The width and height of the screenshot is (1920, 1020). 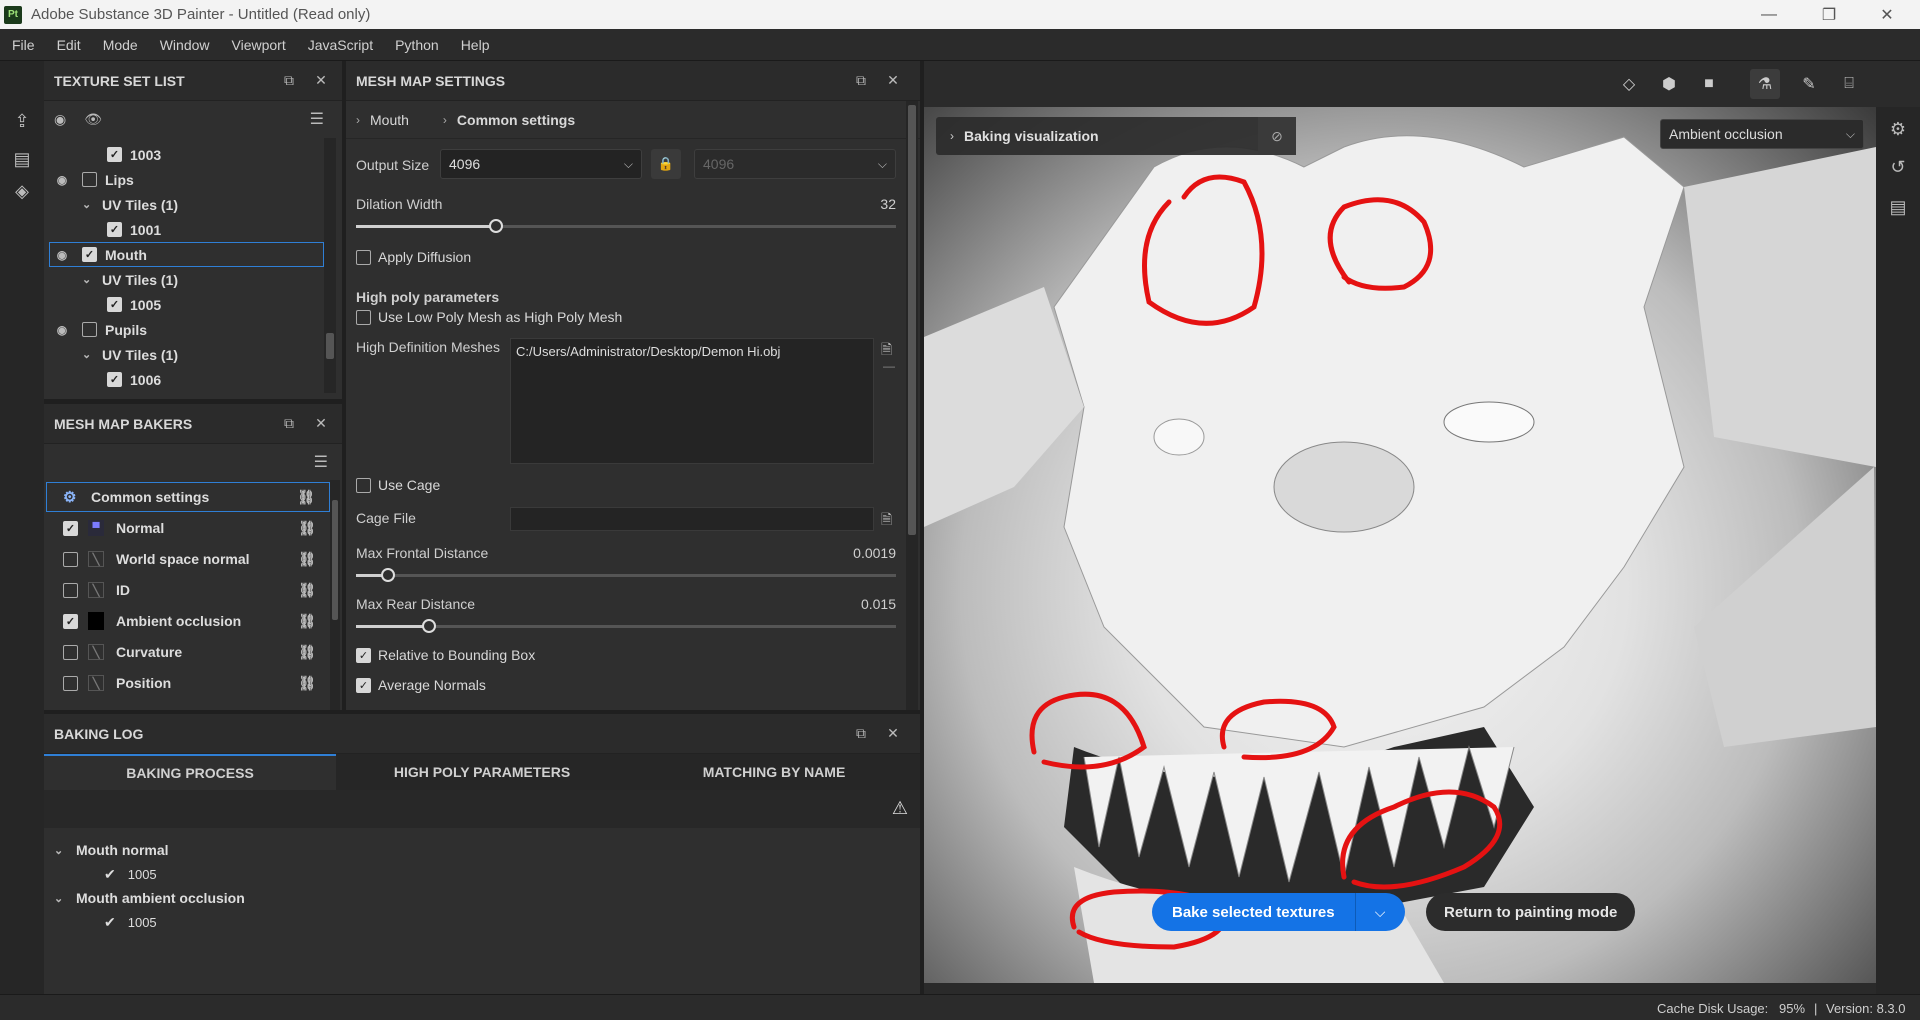 What do you see at coordinates (1709, 84) in the screenshot?
I see `camera-icon: ■` at bounding box center [1709, 84].